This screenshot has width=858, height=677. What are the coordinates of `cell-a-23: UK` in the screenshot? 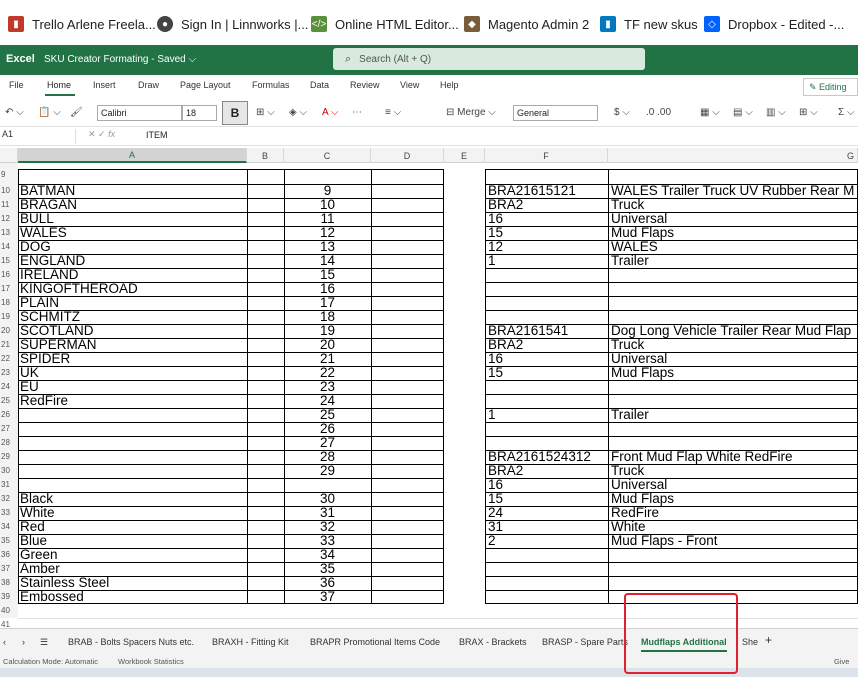 It's located at (29, 373).